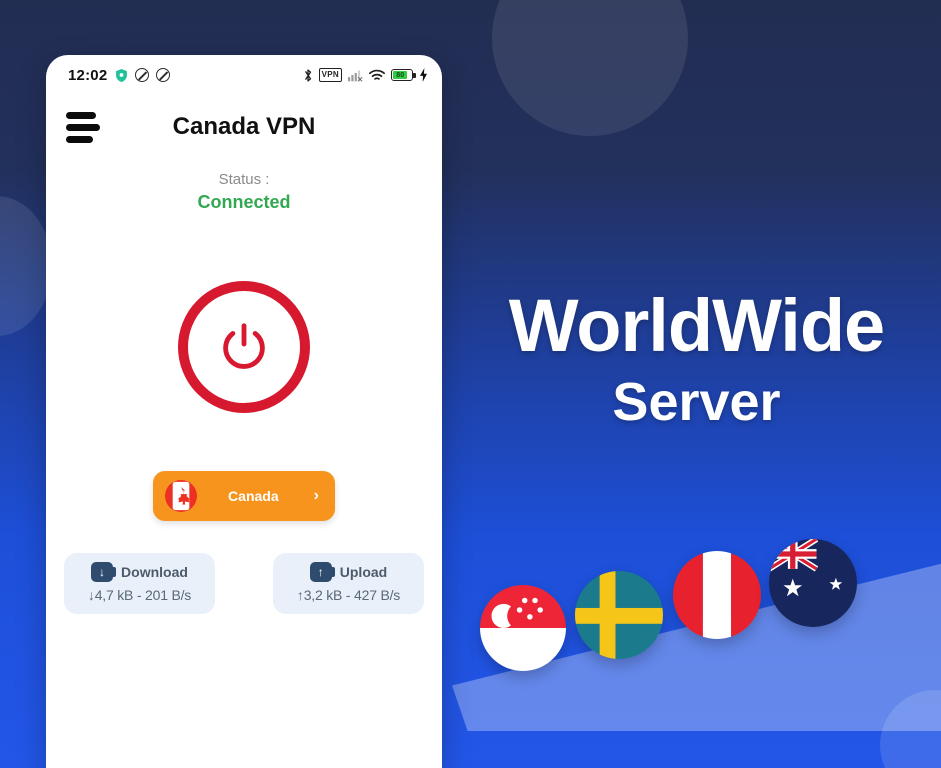 The height and width of the screenshot is (768, 941). I want to click on country-selector-label: Canada, so click(253, 496).